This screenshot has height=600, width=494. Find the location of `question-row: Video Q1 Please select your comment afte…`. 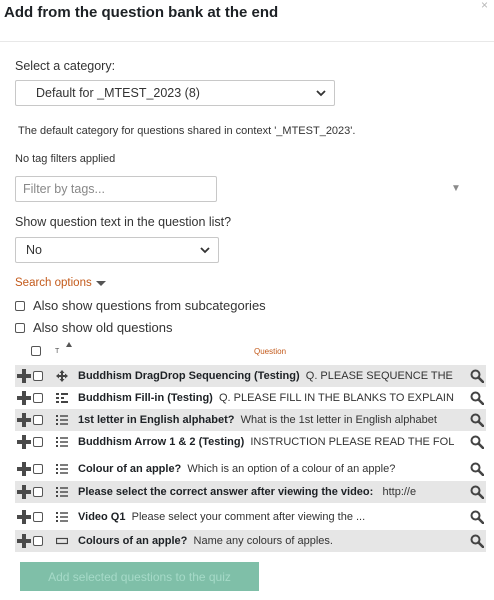

question-row: Video Q1 Please select your comment afte… is located at coordinates (250, 517).